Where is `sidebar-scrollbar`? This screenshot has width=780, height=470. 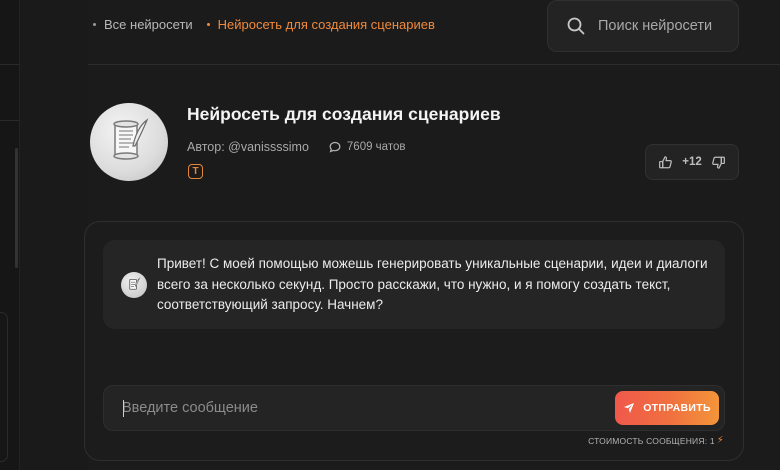 sidebar-scrollbar is located at coordinates (16, 208).